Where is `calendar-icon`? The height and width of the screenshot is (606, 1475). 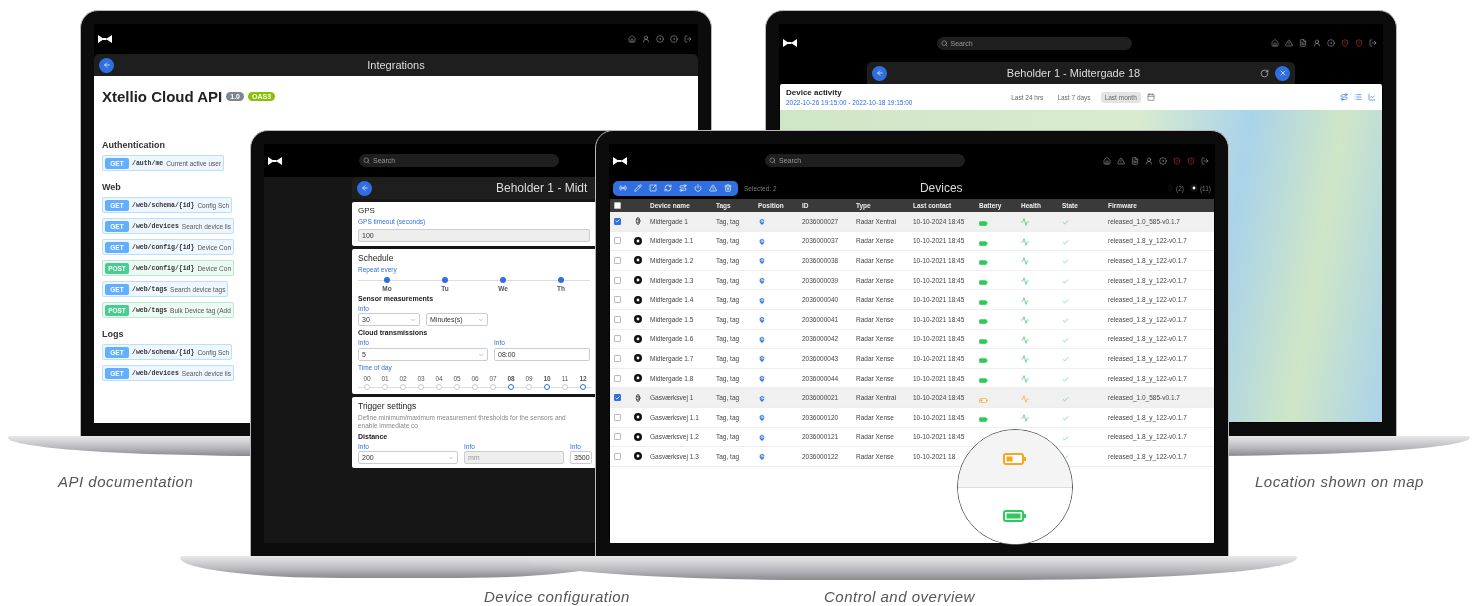 calendar-icon is located at coordinates (1150, 97).